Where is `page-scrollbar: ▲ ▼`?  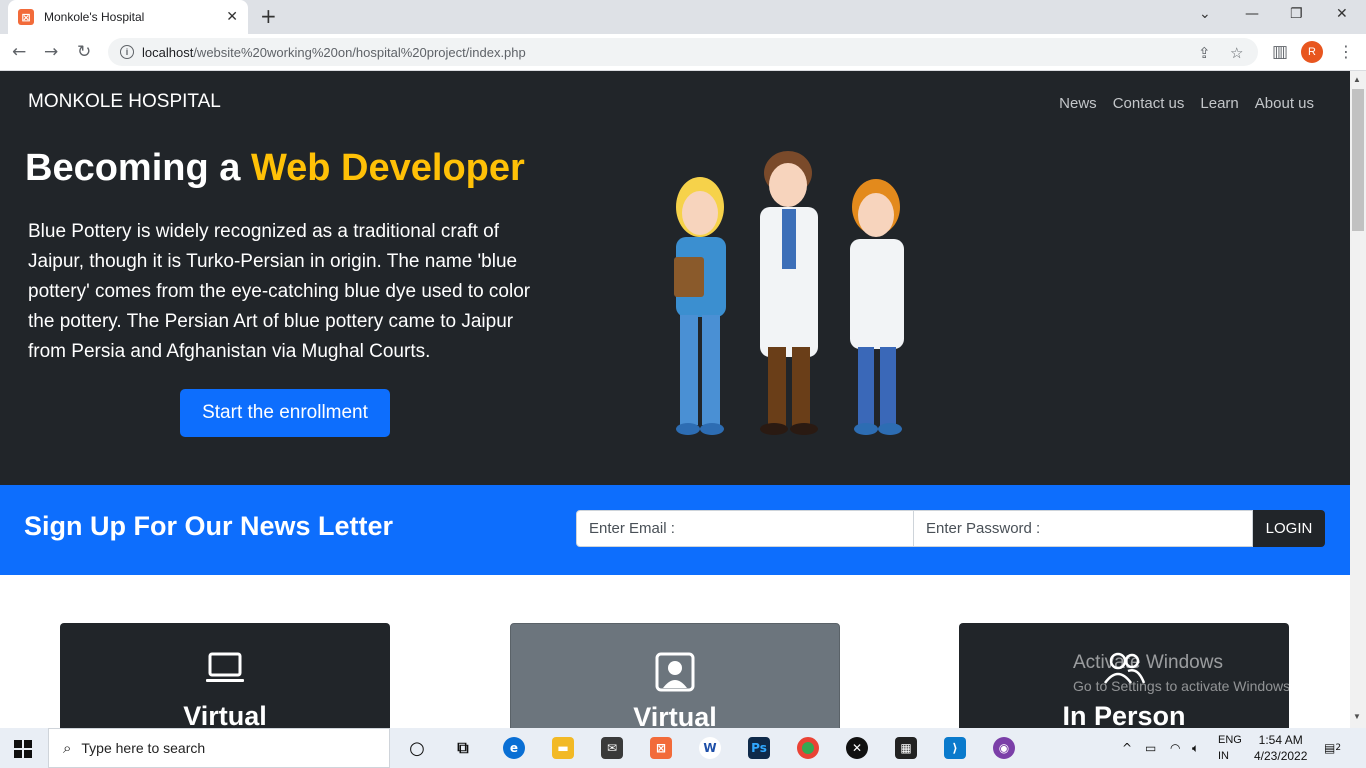
page-scrollbar: ▲ ▼ is located at coordinates (1358, 399).